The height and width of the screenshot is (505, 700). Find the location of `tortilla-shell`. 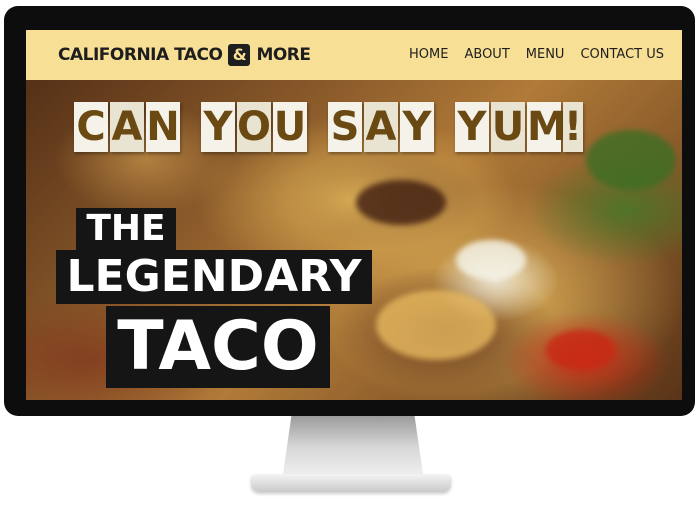

tortilla-shell is located at coordinates (436, 325).